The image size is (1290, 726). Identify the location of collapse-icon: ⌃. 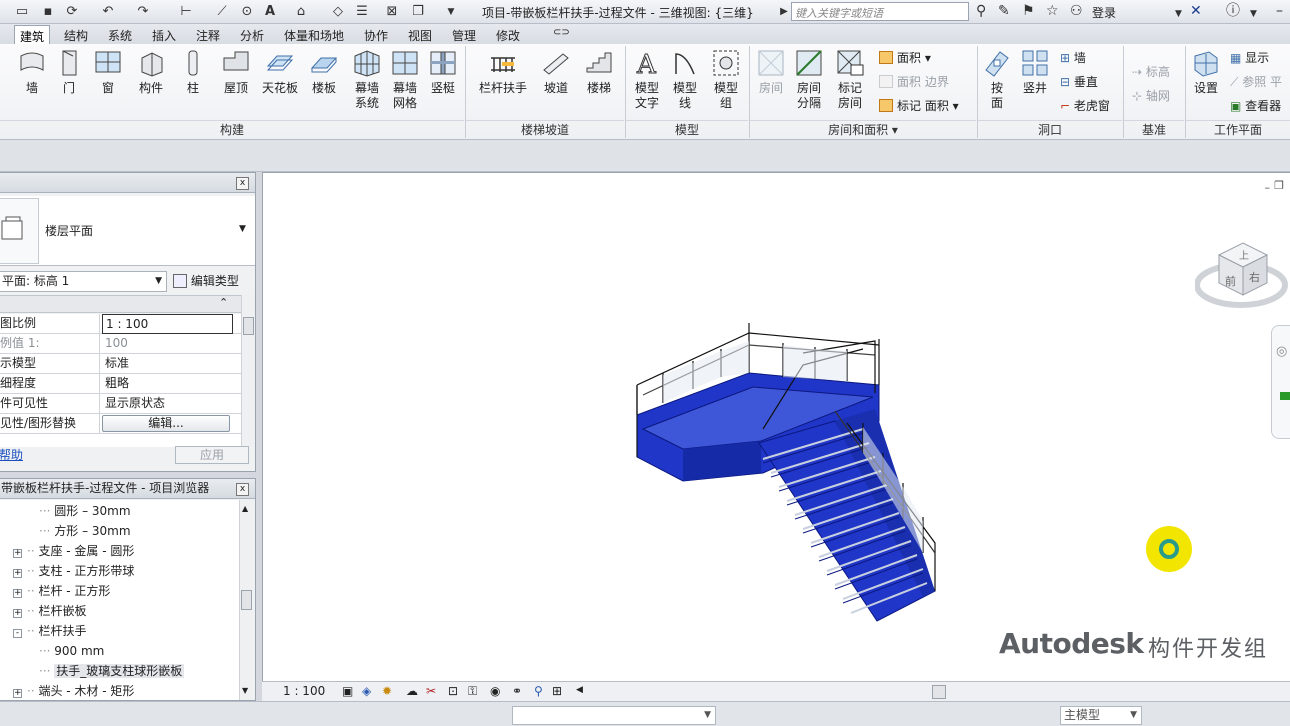
(223, 302).